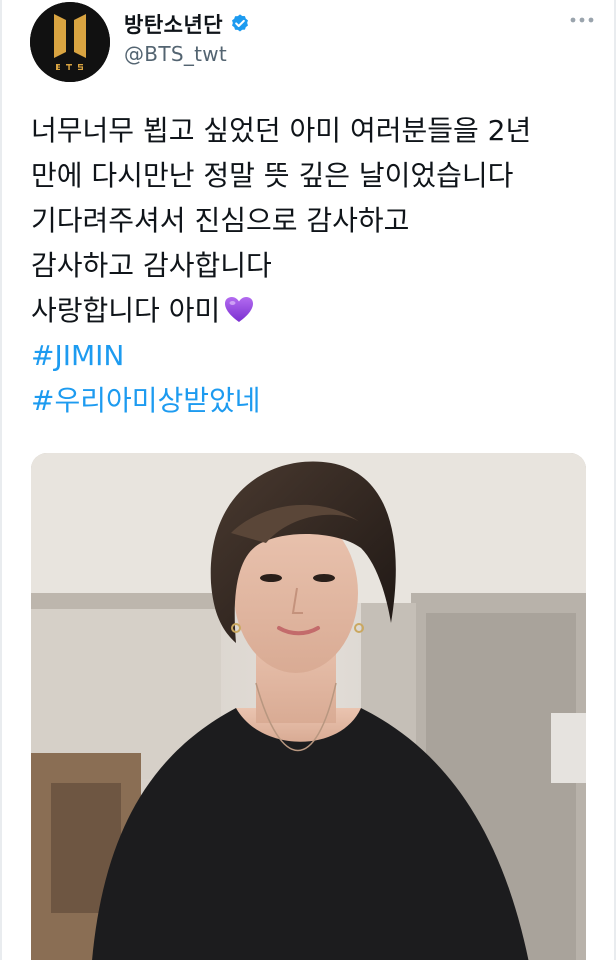 This screenshot has height=960, width=616. What do you see at coordinates (316, 400) in the screenshot?
I see `hashtag-link: #우리아미상받았네` at bounding box center [316, 400].